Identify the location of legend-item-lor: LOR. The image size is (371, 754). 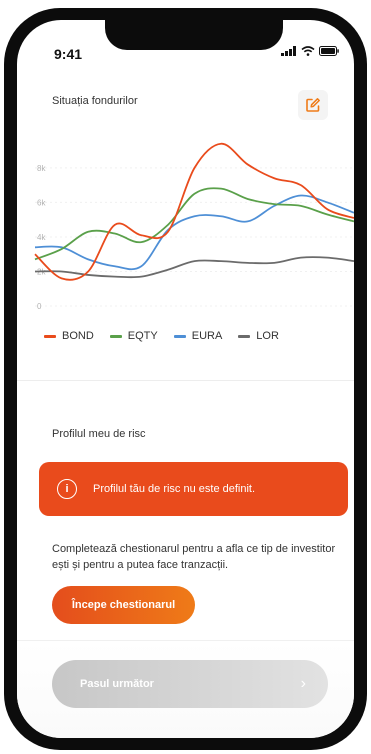
(258, 336).